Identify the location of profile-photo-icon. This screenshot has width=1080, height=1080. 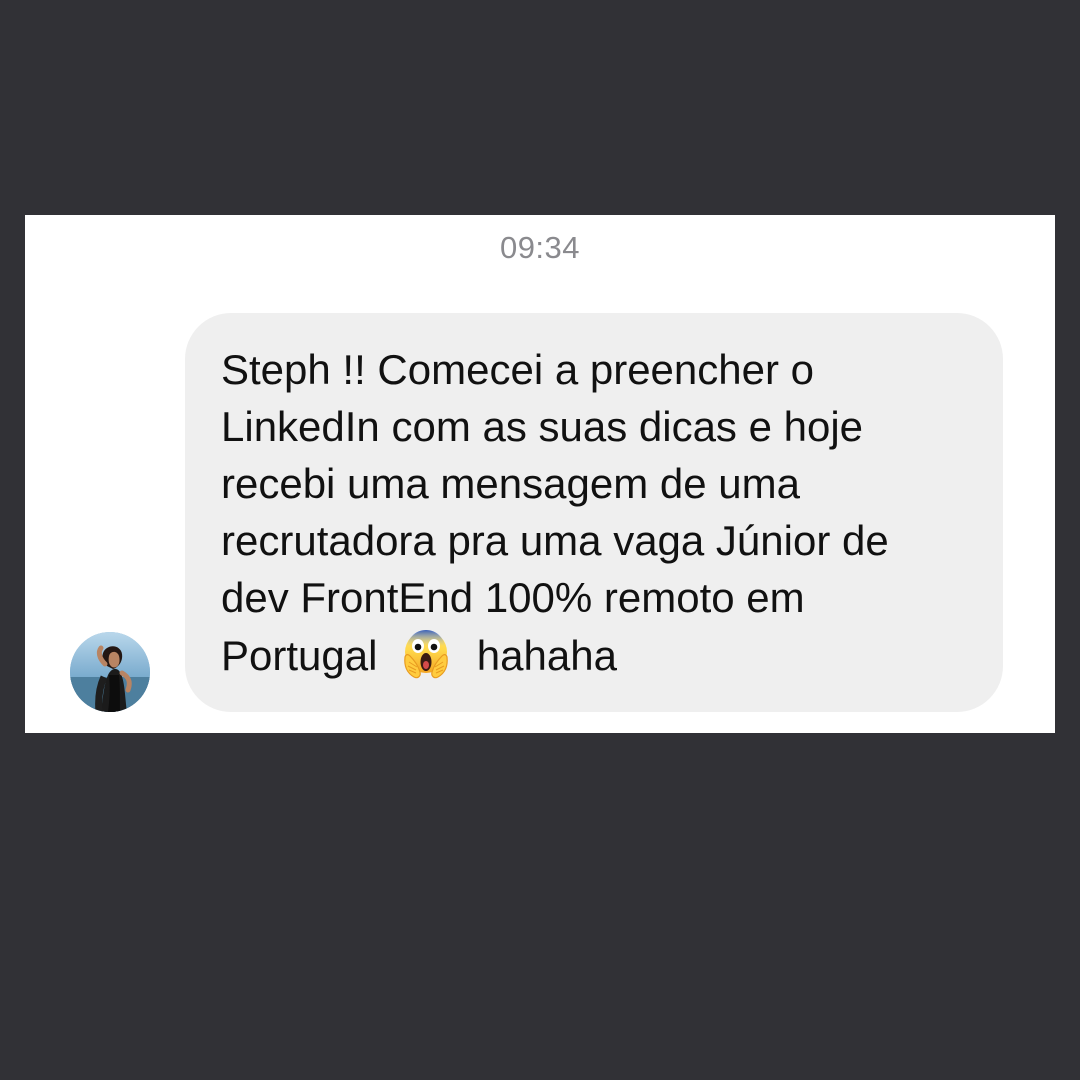
(110, 672).